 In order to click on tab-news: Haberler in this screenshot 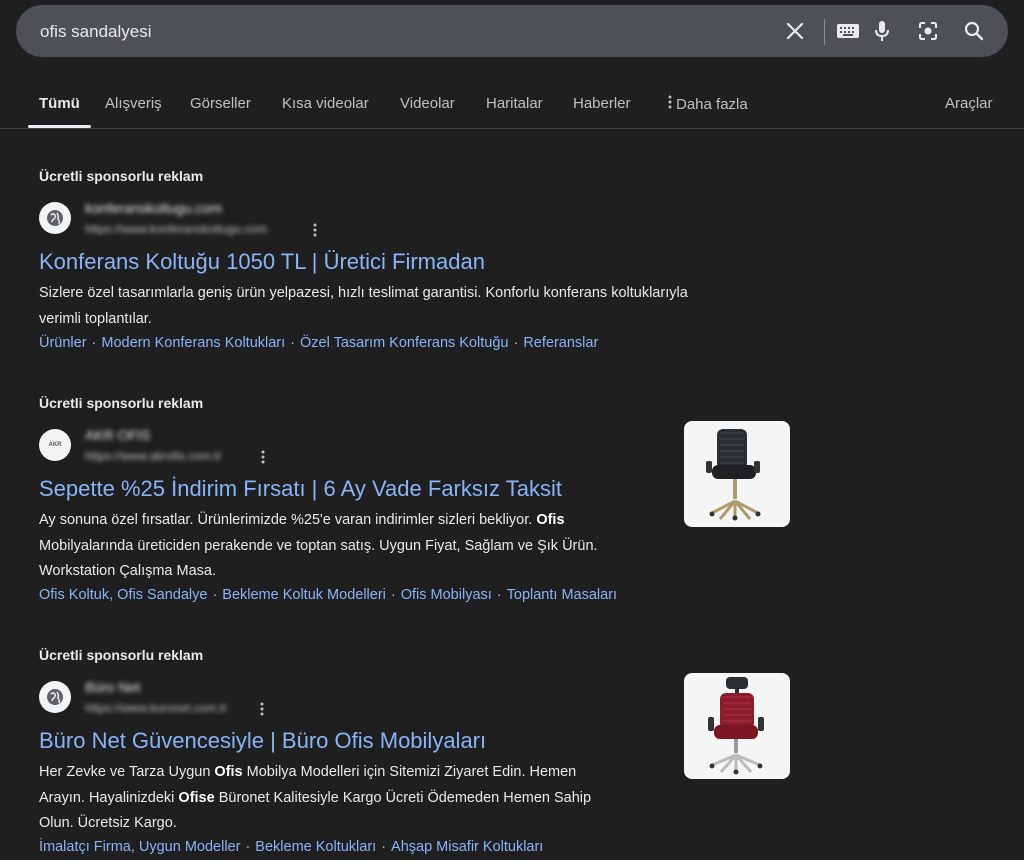, I will do `click(602, 103)`.